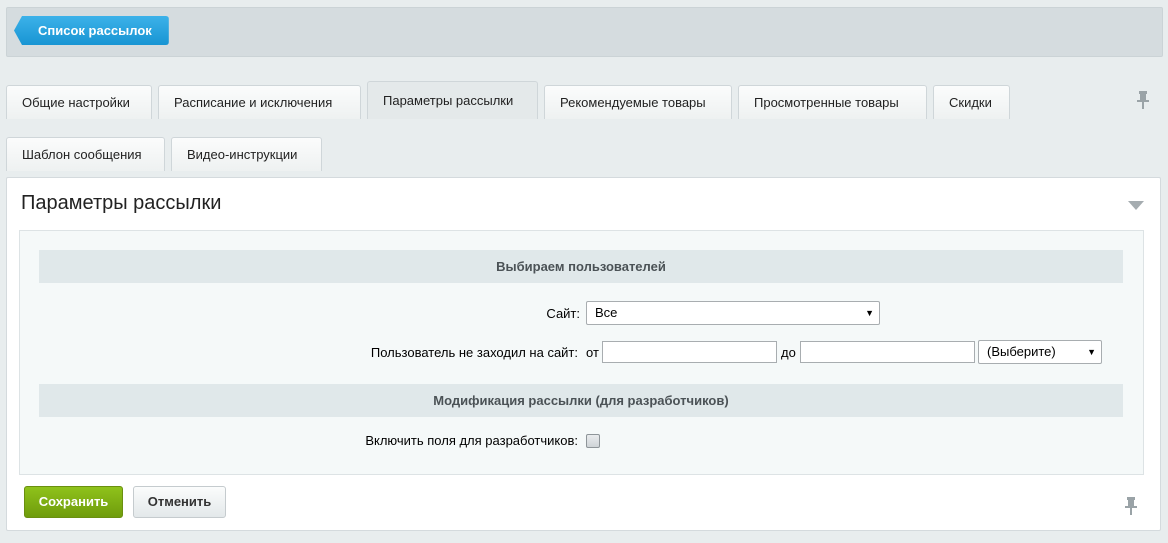 This screenshot has height=543, width=1168. What do you see at coordinates (259, 102) in the screenshot?
I see `tab-schedule-exceptions: Расписание и исключения` at bounding box center [259, 102].